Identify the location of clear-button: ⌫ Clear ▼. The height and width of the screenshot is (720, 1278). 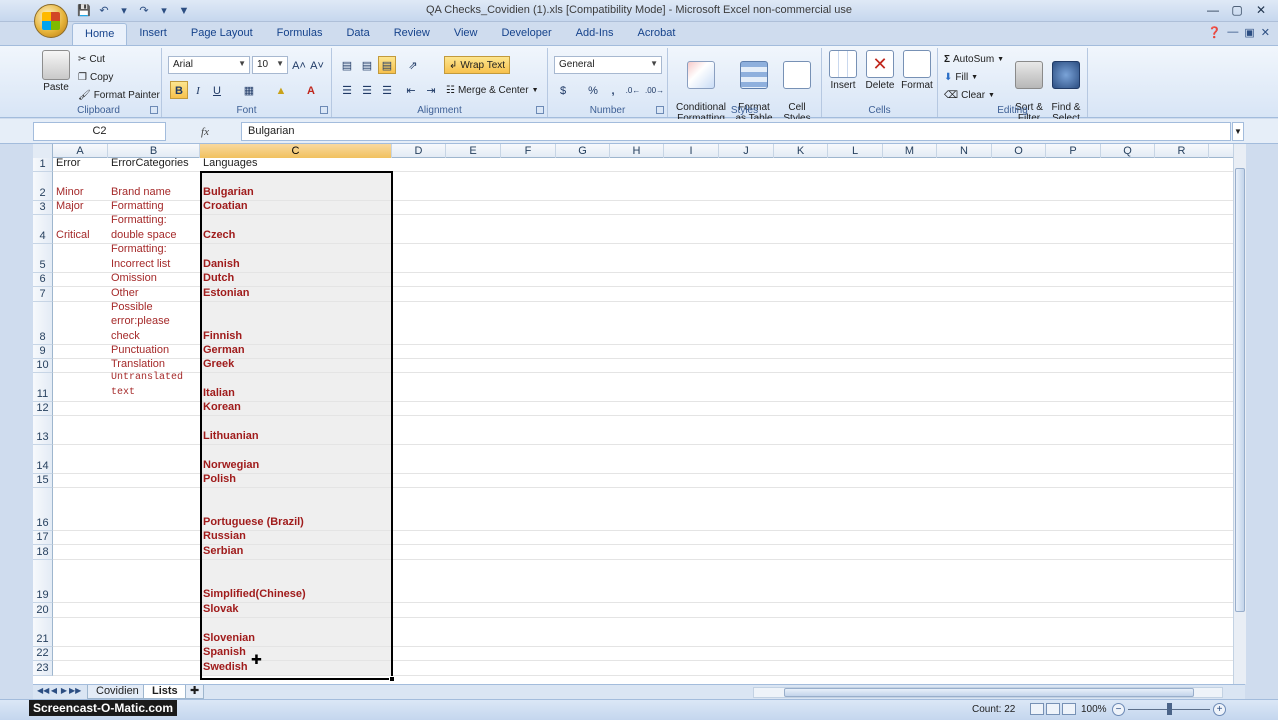
(969, 95).